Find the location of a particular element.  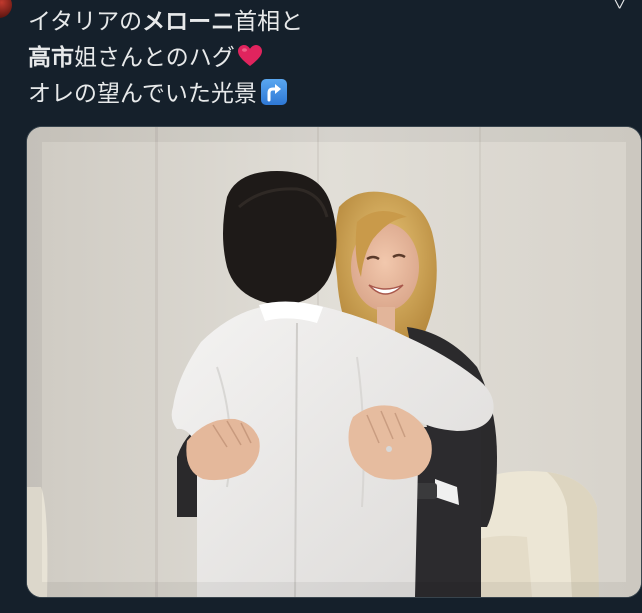

tweet-line-3: オレの望んでいた光景 is located at coordinates (328, 94).